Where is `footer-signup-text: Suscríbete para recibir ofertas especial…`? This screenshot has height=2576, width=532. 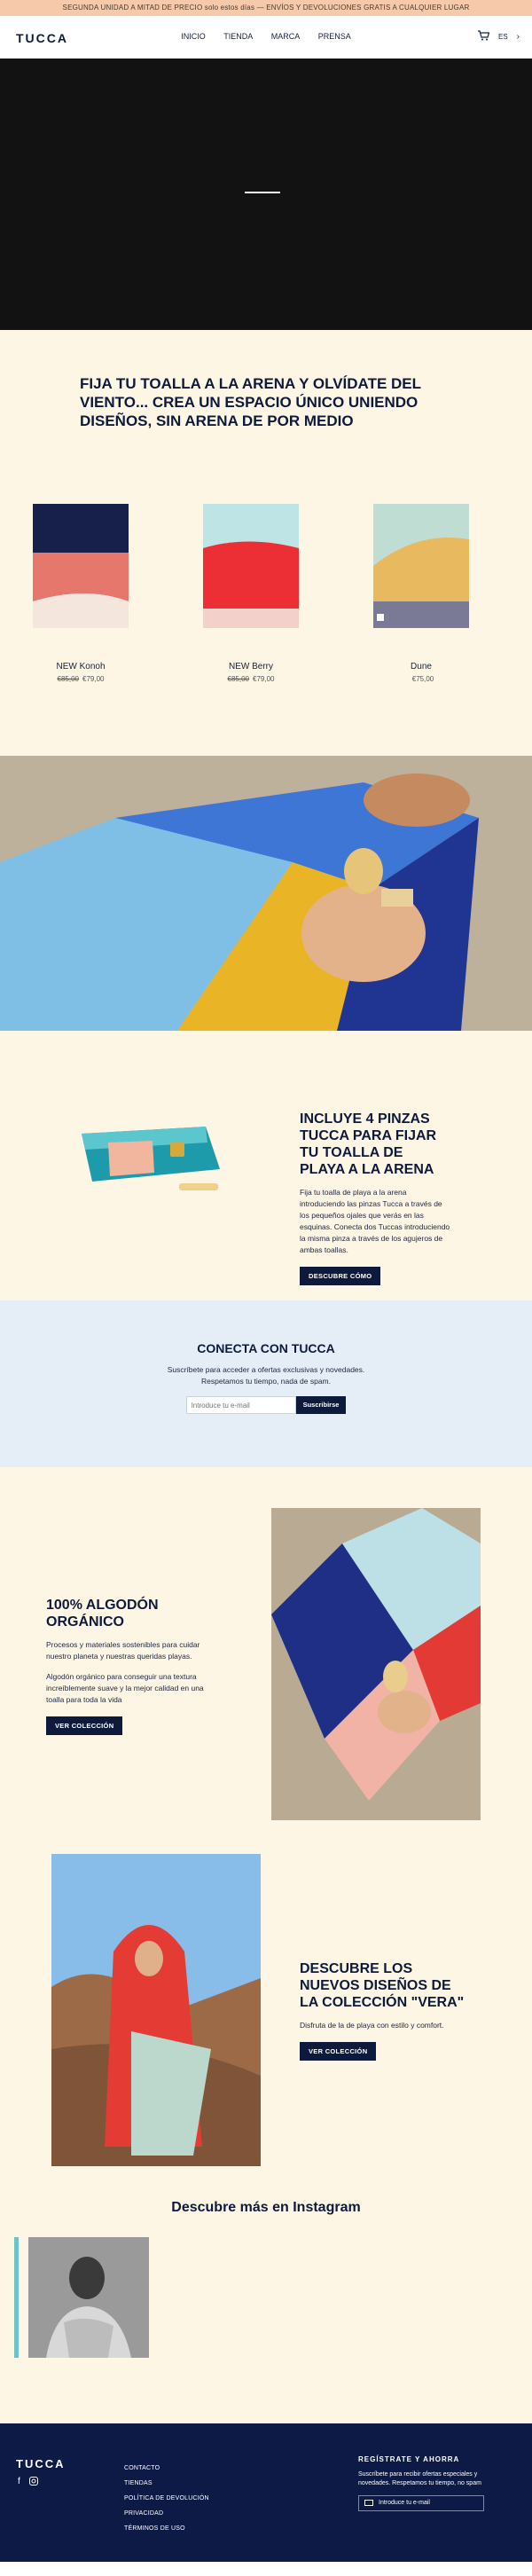
footer-signup-text: Suscríbete para recibir ofertas especial… is located at coordinates (420, 2478).